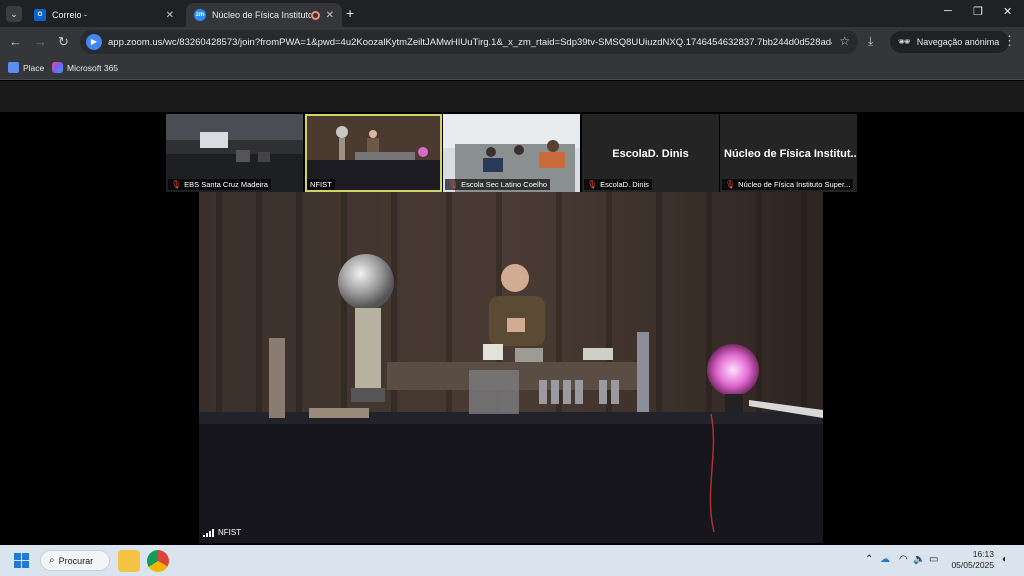  I want to click on speaker-label: NFIST, so click(222, 532).